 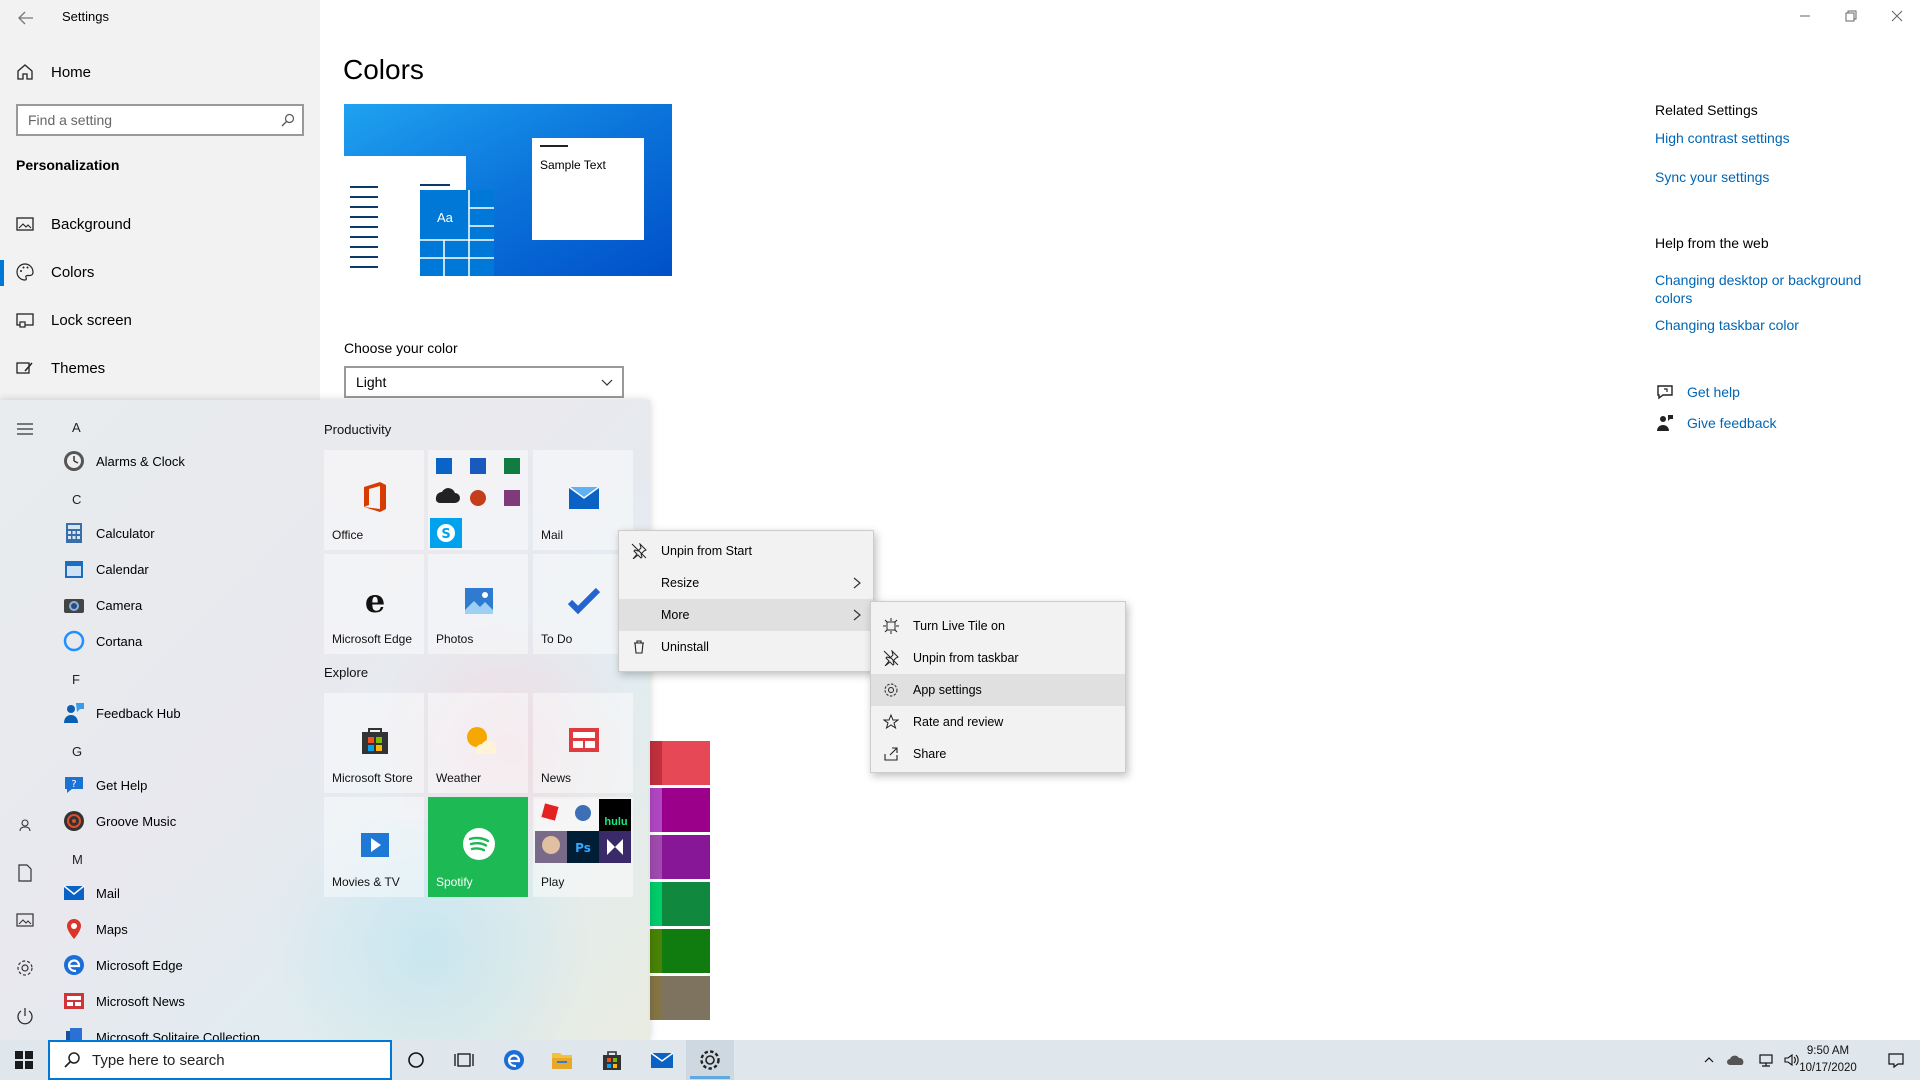 I want to click on app-calculator: Calculator, so click(x=108, y=533).